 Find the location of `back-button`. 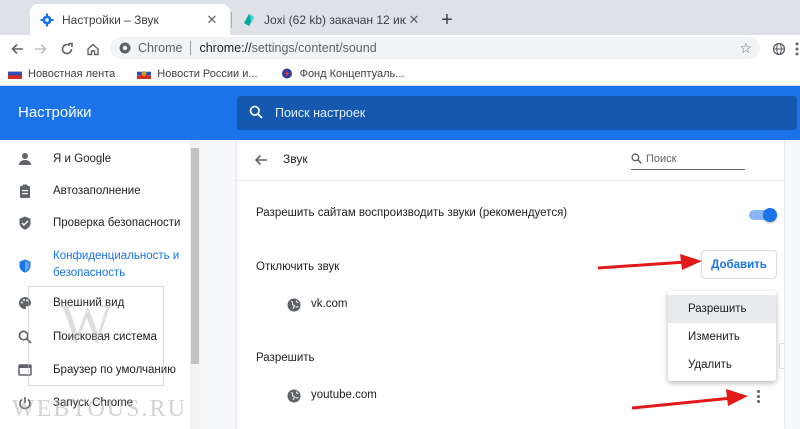

back-button is located at coordinates (261, 160).